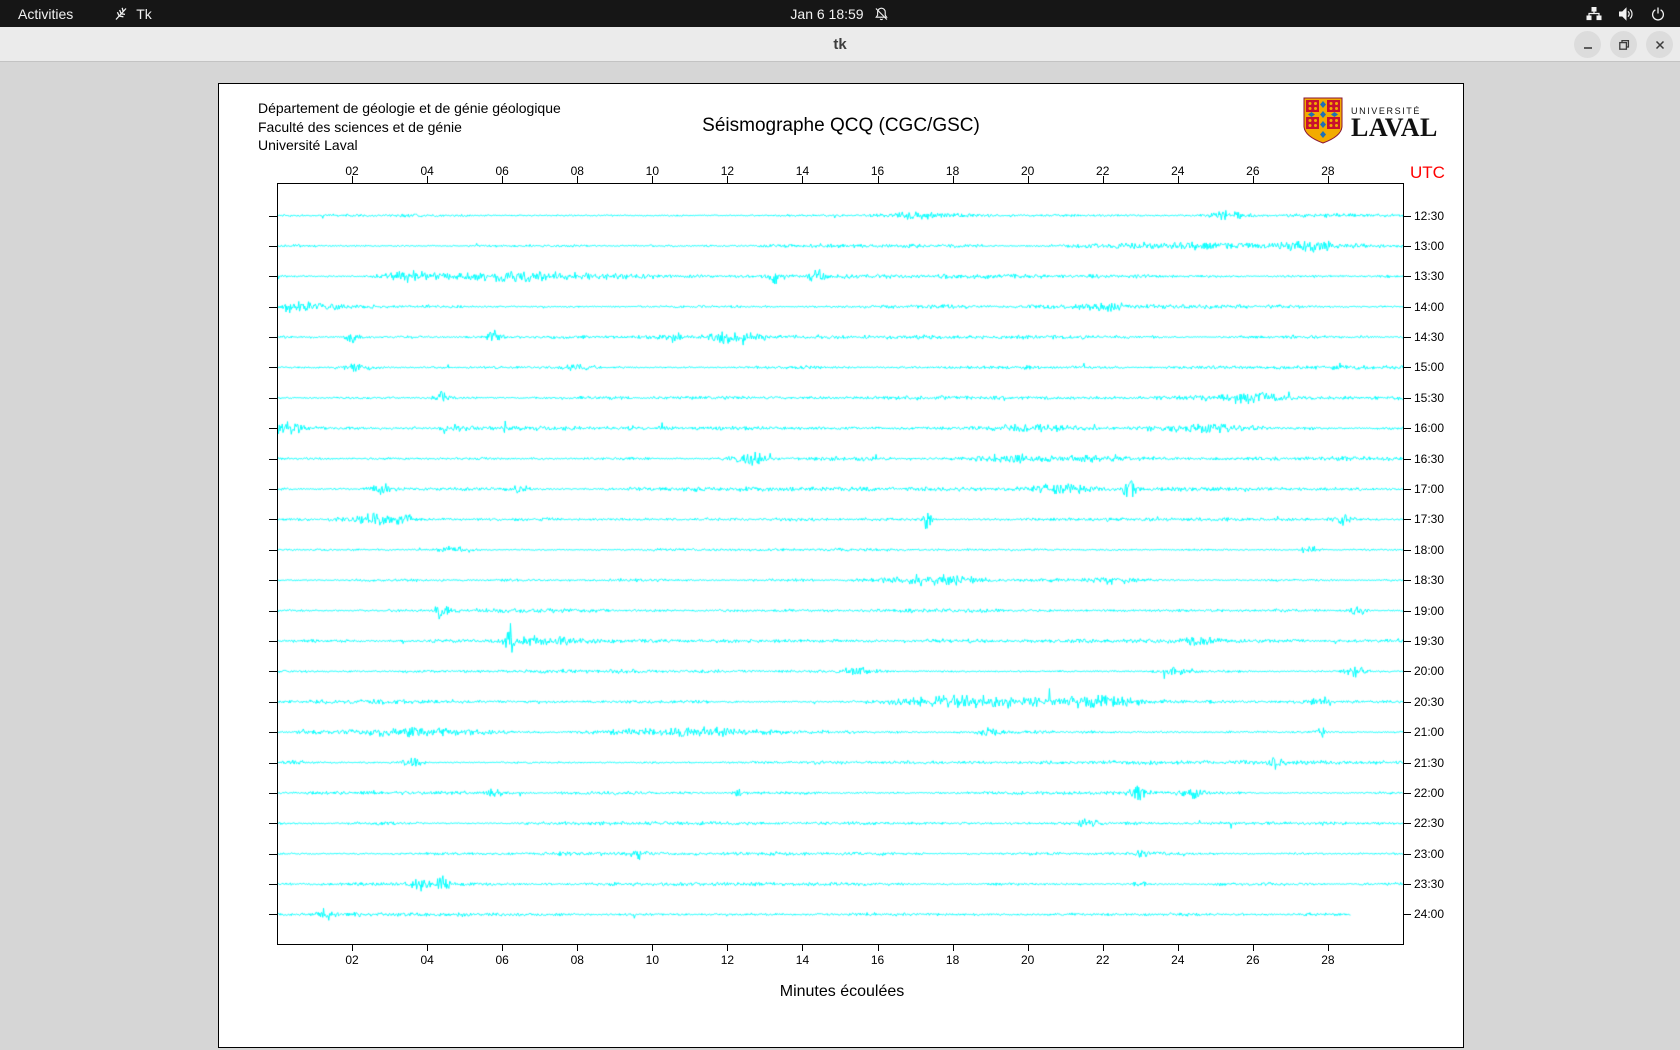 The image size is (1680, 1050). What do you see at coordinates (45, 13) in the screenshot?
I see `activities-button: Activities` at bounding box center [45, 13].